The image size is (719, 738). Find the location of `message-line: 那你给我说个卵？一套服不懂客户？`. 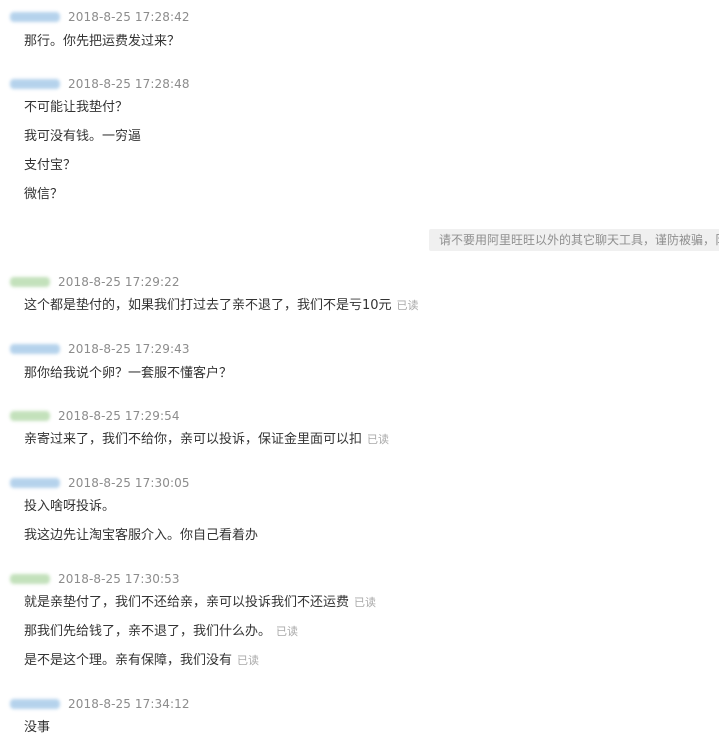

message-line: 那你给我说个卵？一套服不懂客户？ is located at coordinates (128, 374).